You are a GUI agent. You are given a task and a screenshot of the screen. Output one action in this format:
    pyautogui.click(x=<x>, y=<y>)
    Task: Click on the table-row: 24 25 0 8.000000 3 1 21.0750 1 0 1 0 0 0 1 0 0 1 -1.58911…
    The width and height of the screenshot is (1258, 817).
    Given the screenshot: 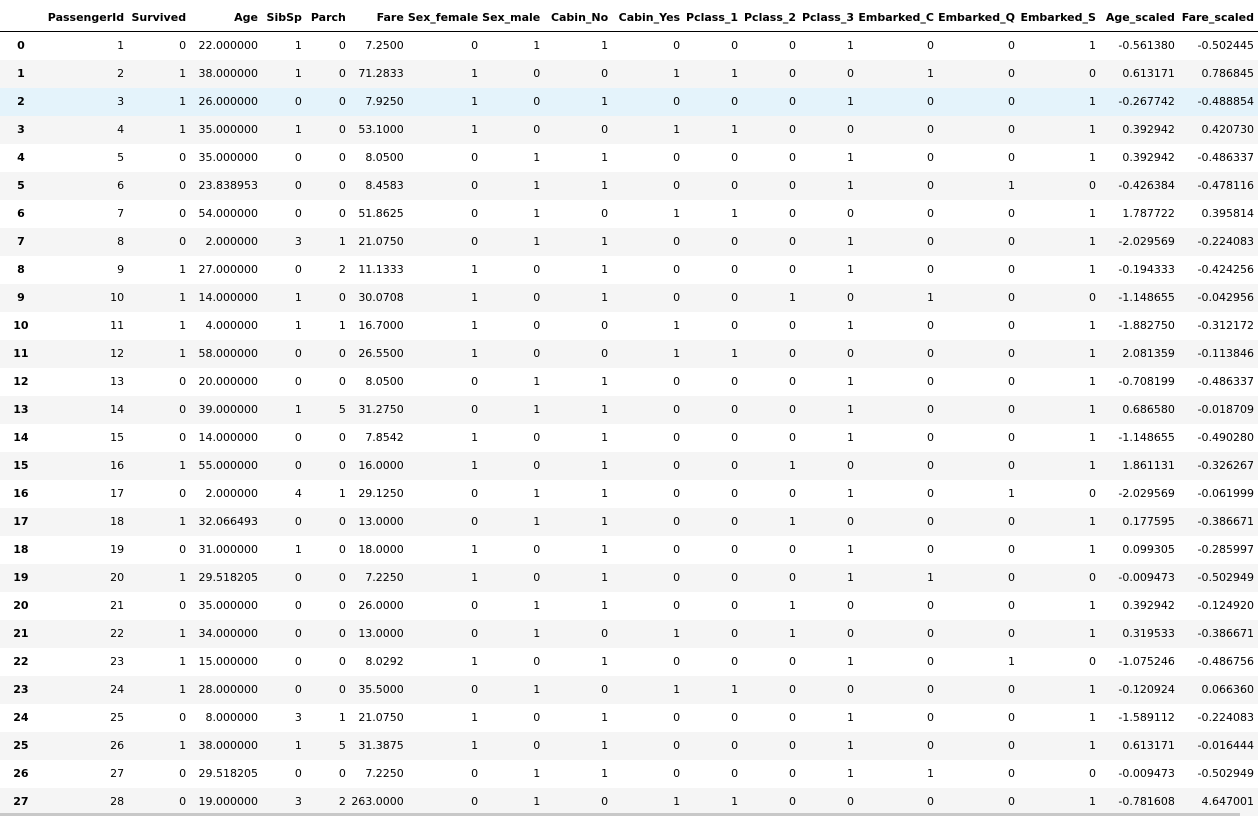 What is the action you would take?
    pyautogui.click(x=629, y=718)
    